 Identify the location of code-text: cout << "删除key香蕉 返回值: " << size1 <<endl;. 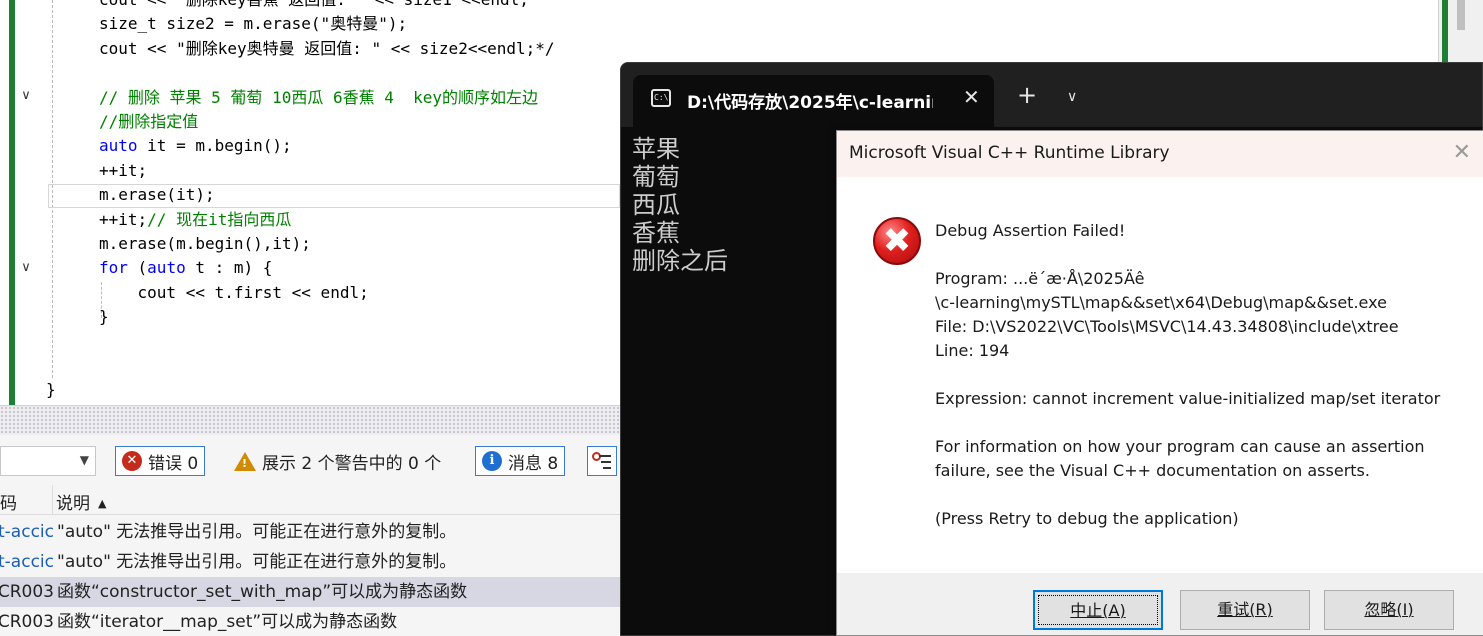
(314, 4).